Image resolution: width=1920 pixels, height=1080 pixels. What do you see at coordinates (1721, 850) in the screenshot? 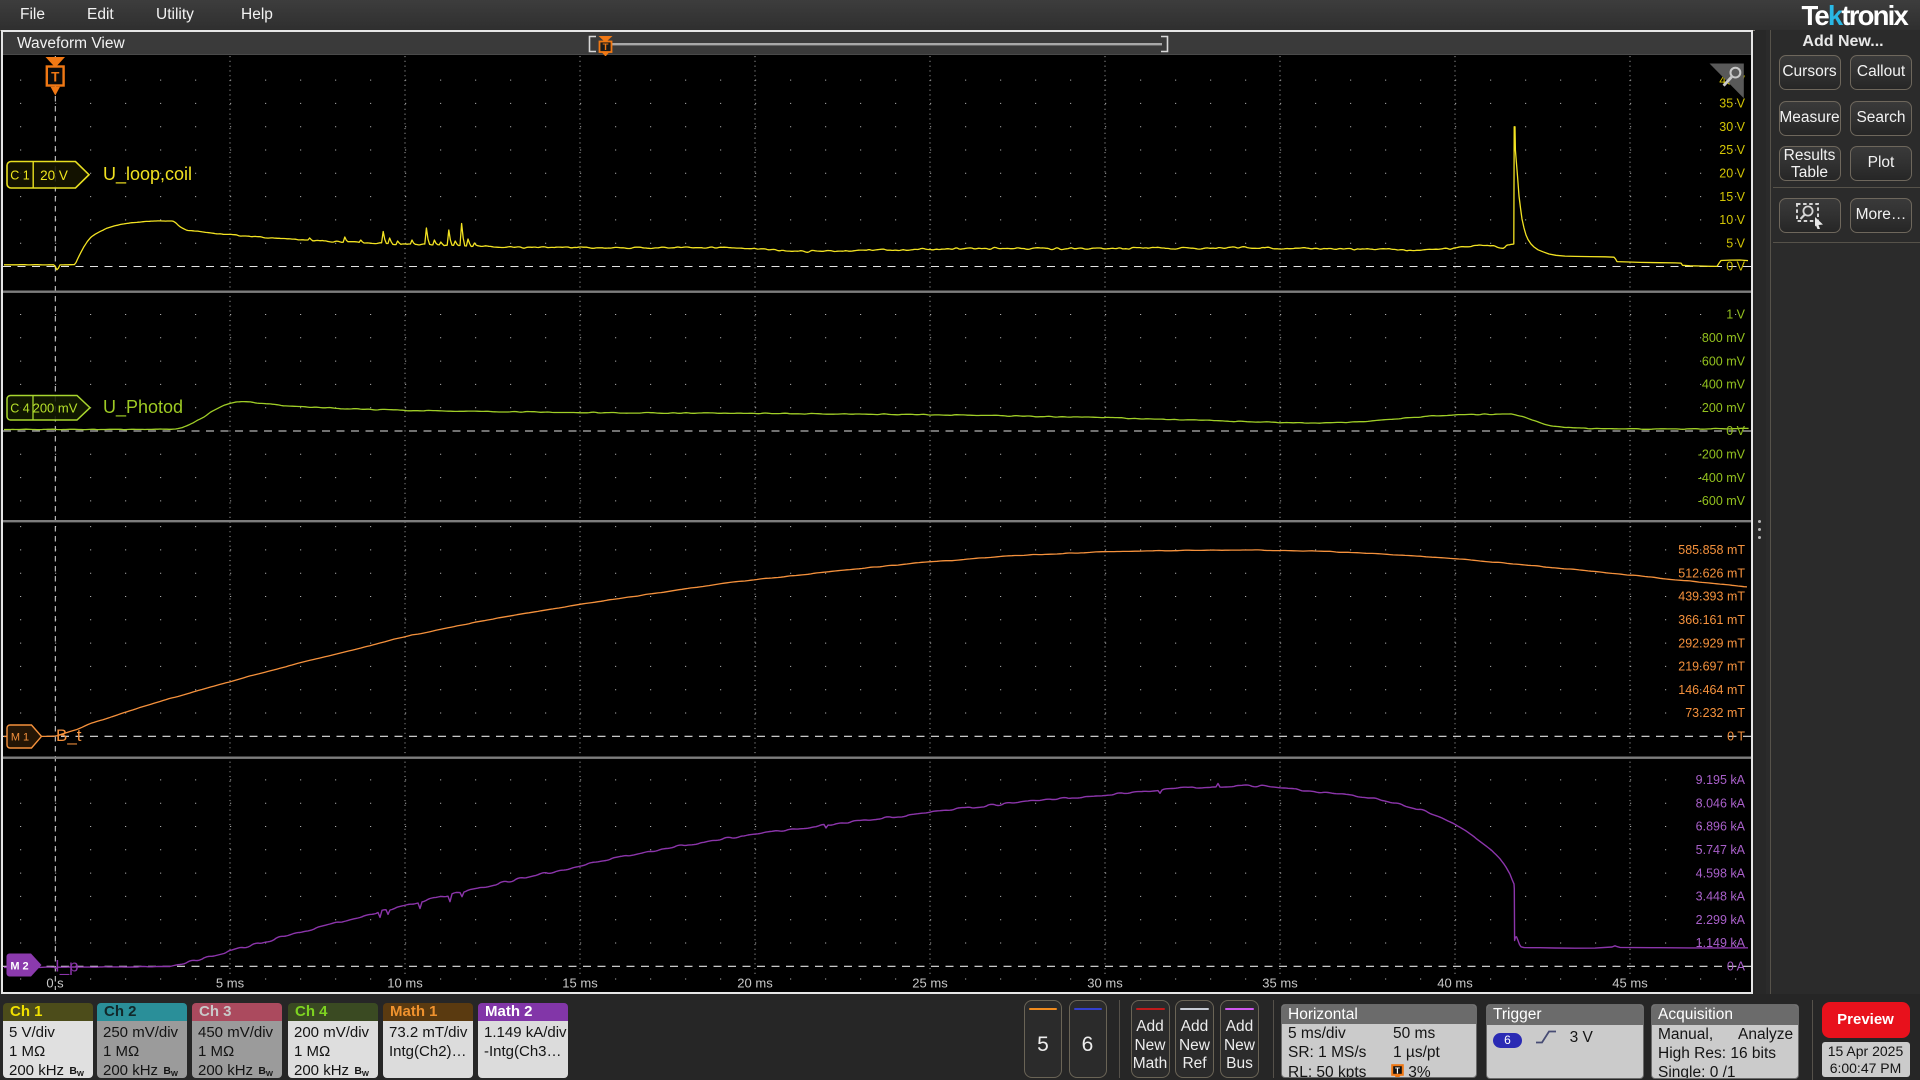
I see `svg-text: 5.747 kA` at bounding box center [1721, 850].